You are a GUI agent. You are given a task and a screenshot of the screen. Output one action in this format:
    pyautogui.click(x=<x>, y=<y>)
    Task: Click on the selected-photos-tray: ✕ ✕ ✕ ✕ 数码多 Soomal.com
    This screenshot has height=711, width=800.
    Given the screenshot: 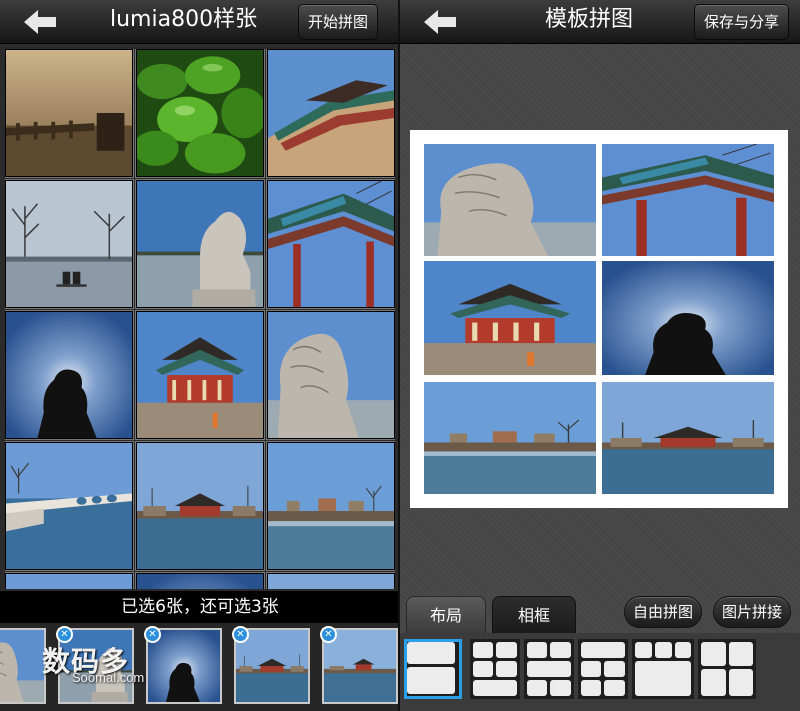 What is the action you would take?
    pyautogui.click(x=200, y=667)
    